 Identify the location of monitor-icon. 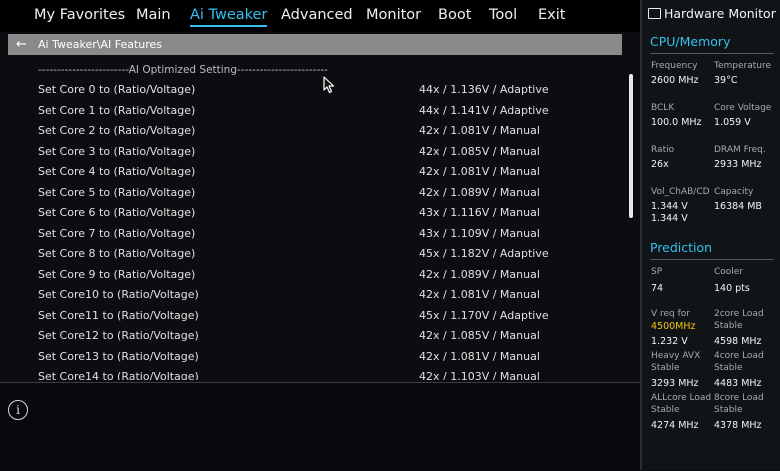
(654, 13).